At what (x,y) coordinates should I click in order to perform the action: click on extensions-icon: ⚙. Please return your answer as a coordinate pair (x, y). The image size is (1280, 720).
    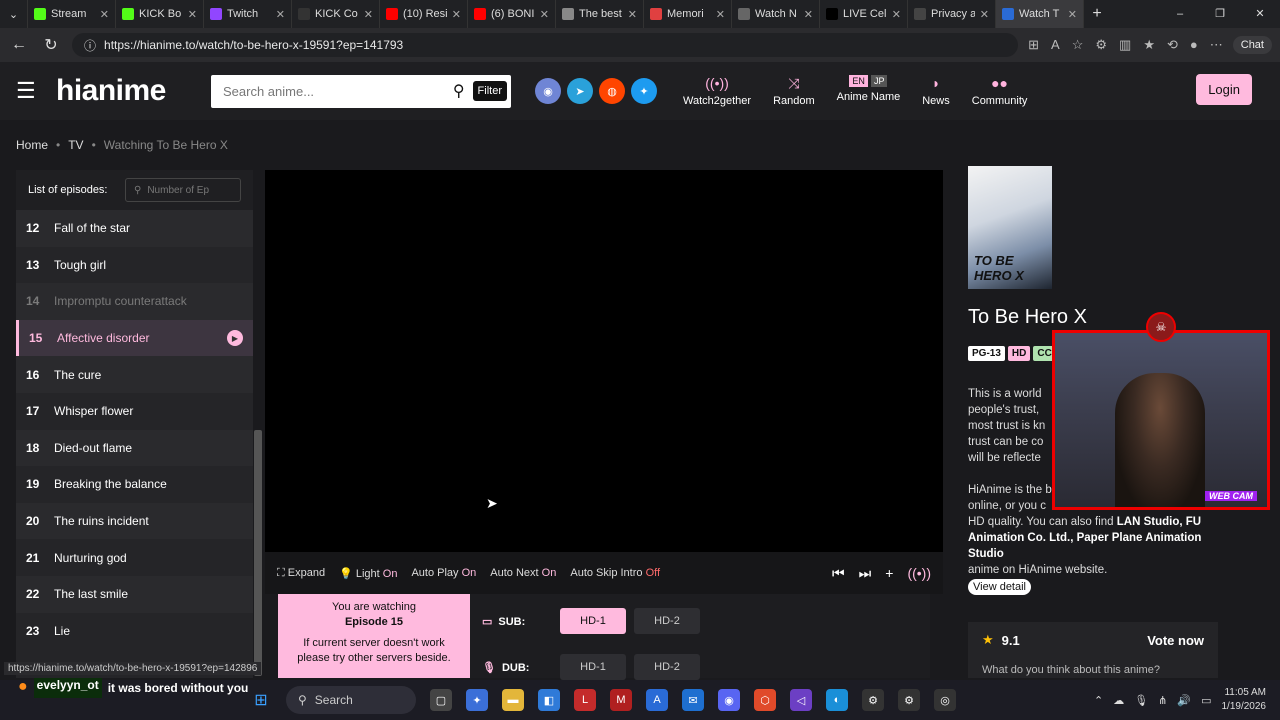
    Looking at the image, I should click on (1101, 45).